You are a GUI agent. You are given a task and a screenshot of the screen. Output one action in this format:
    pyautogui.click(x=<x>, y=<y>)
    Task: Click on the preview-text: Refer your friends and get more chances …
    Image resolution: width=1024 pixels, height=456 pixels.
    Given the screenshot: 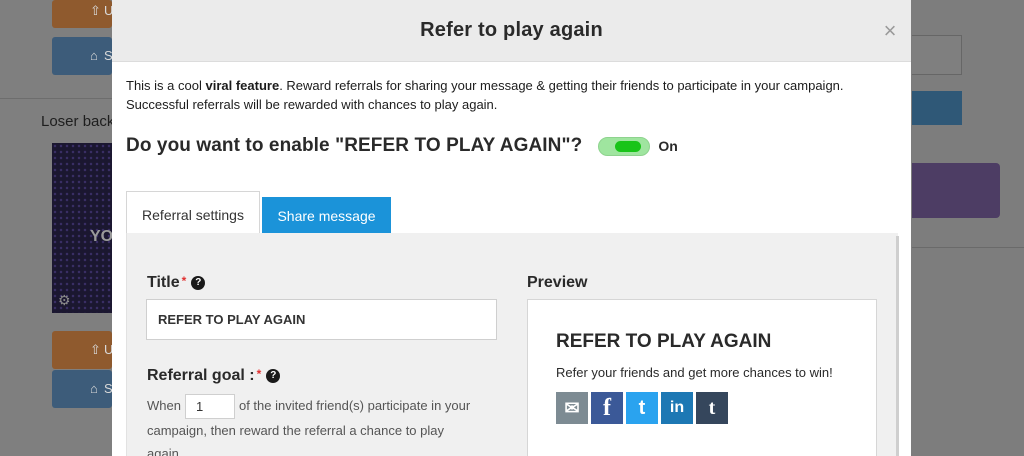 What is the action you would take?
    pyautogui.click(x=694, y=372)
    